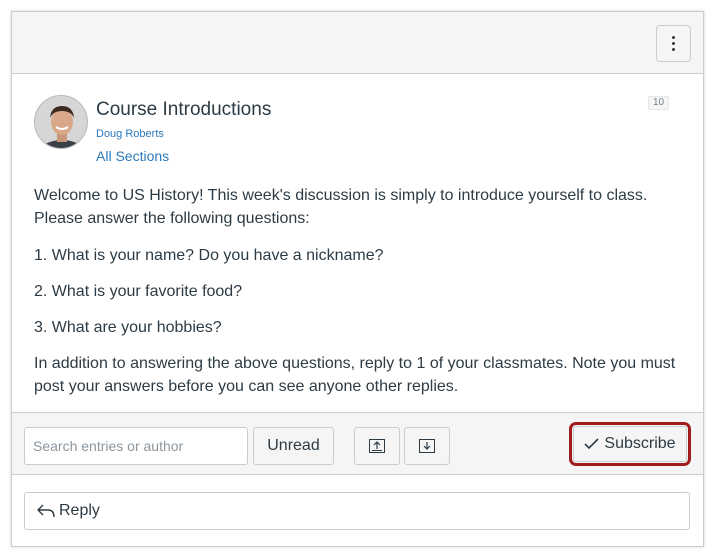 Image resolution: width=715 pixels, height=558 pixels. I want to click on more-options-icon, so click(673, 43).